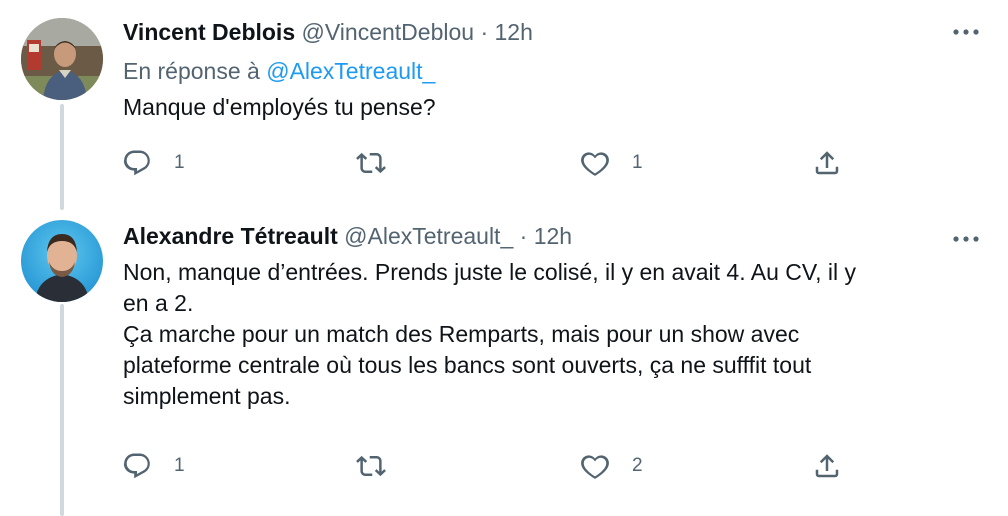  I want to click on like-button: 2, so click(611, 466).